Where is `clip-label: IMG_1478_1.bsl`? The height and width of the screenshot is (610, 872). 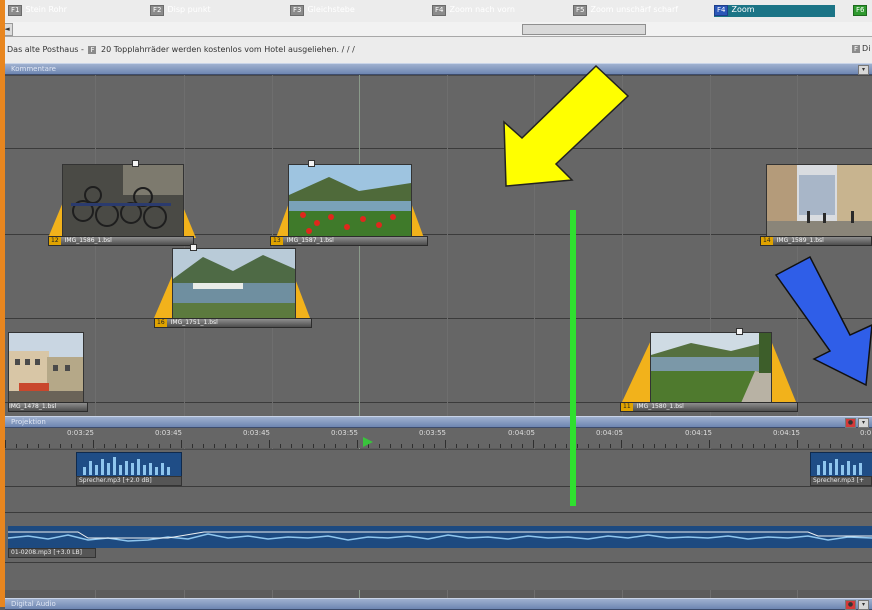 clip-label: IMG_1478_1.bsl is located at coordinates (48, 407).